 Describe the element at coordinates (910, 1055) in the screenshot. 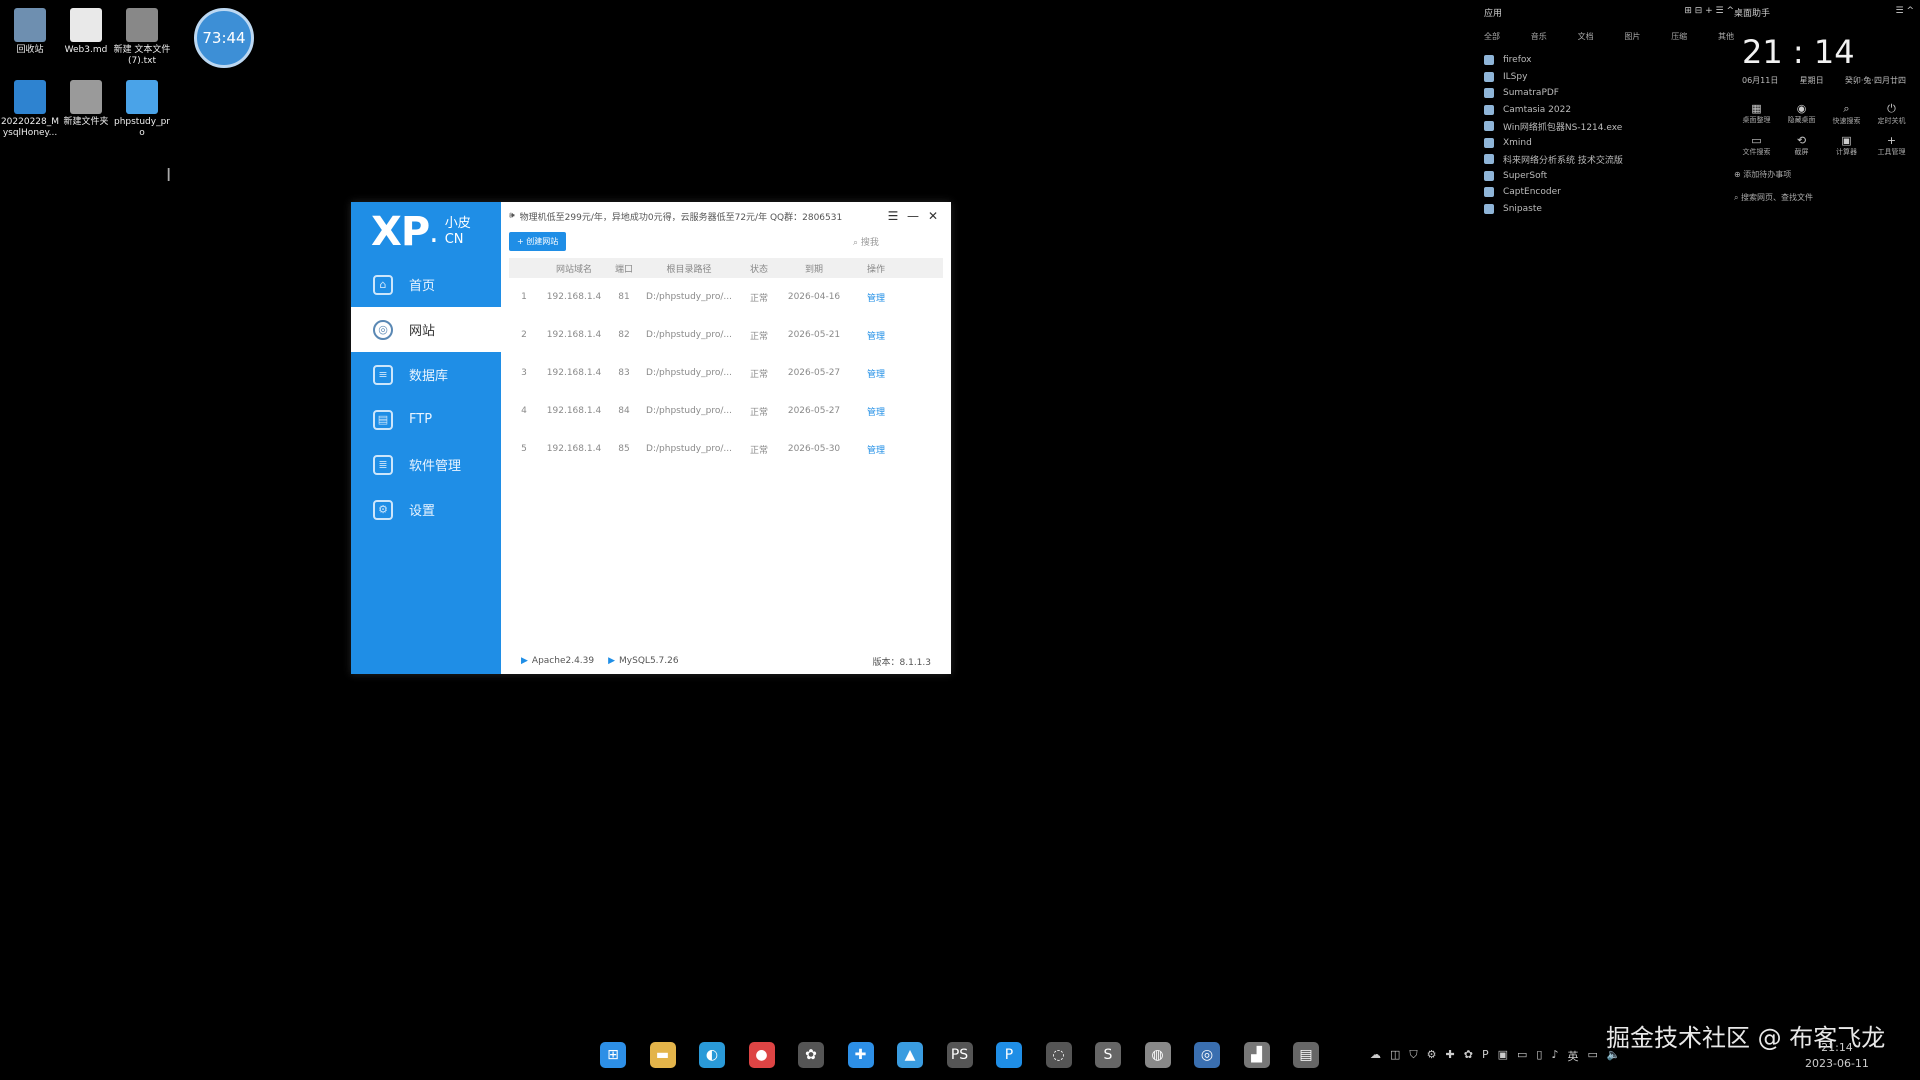

I see `taskbar-app-7-icon: ▲` at that location.